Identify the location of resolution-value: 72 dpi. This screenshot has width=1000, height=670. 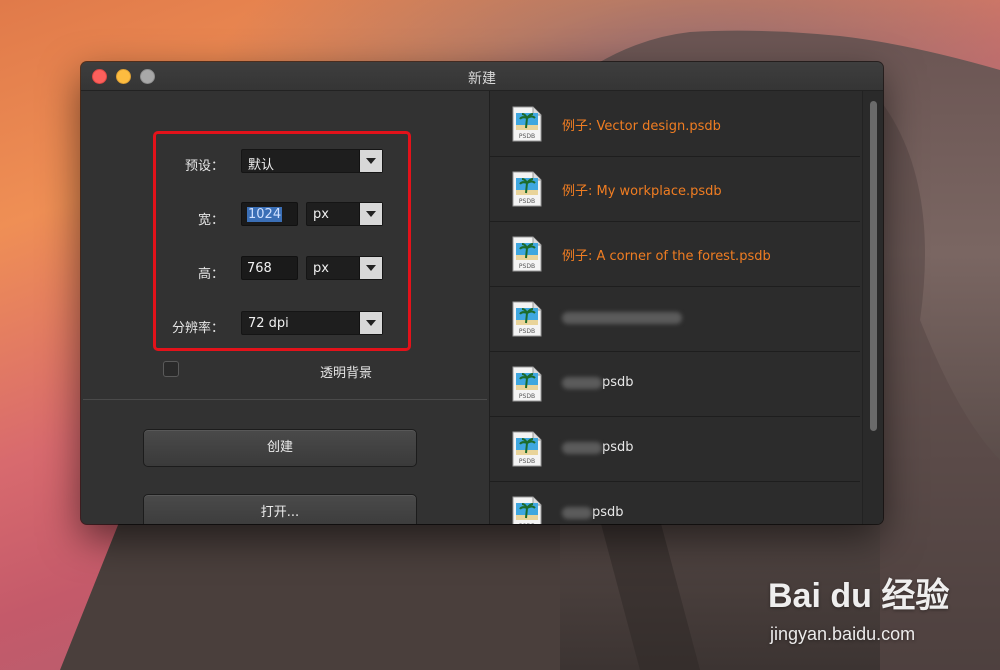
(268, 323).